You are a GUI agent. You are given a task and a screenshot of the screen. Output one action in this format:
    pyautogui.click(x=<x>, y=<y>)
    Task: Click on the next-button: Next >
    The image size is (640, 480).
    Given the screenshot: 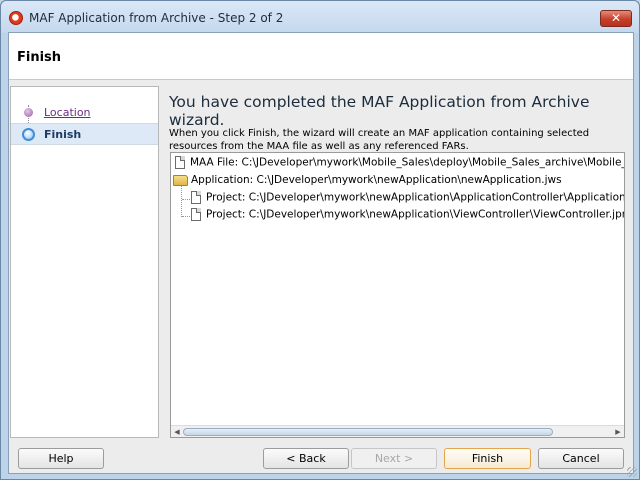 What is the action you would take?
    pyautogui.click(x=394, y=458)
    